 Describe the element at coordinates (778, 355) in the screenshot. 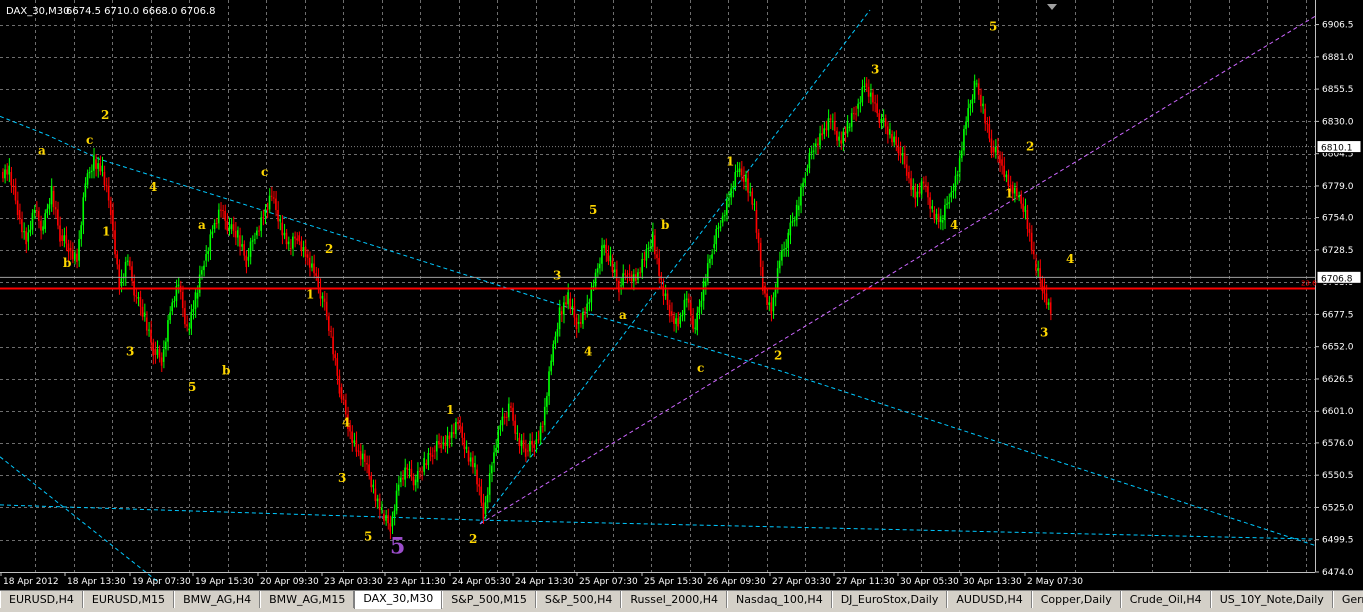

I see `wave-label: 2` at that location.